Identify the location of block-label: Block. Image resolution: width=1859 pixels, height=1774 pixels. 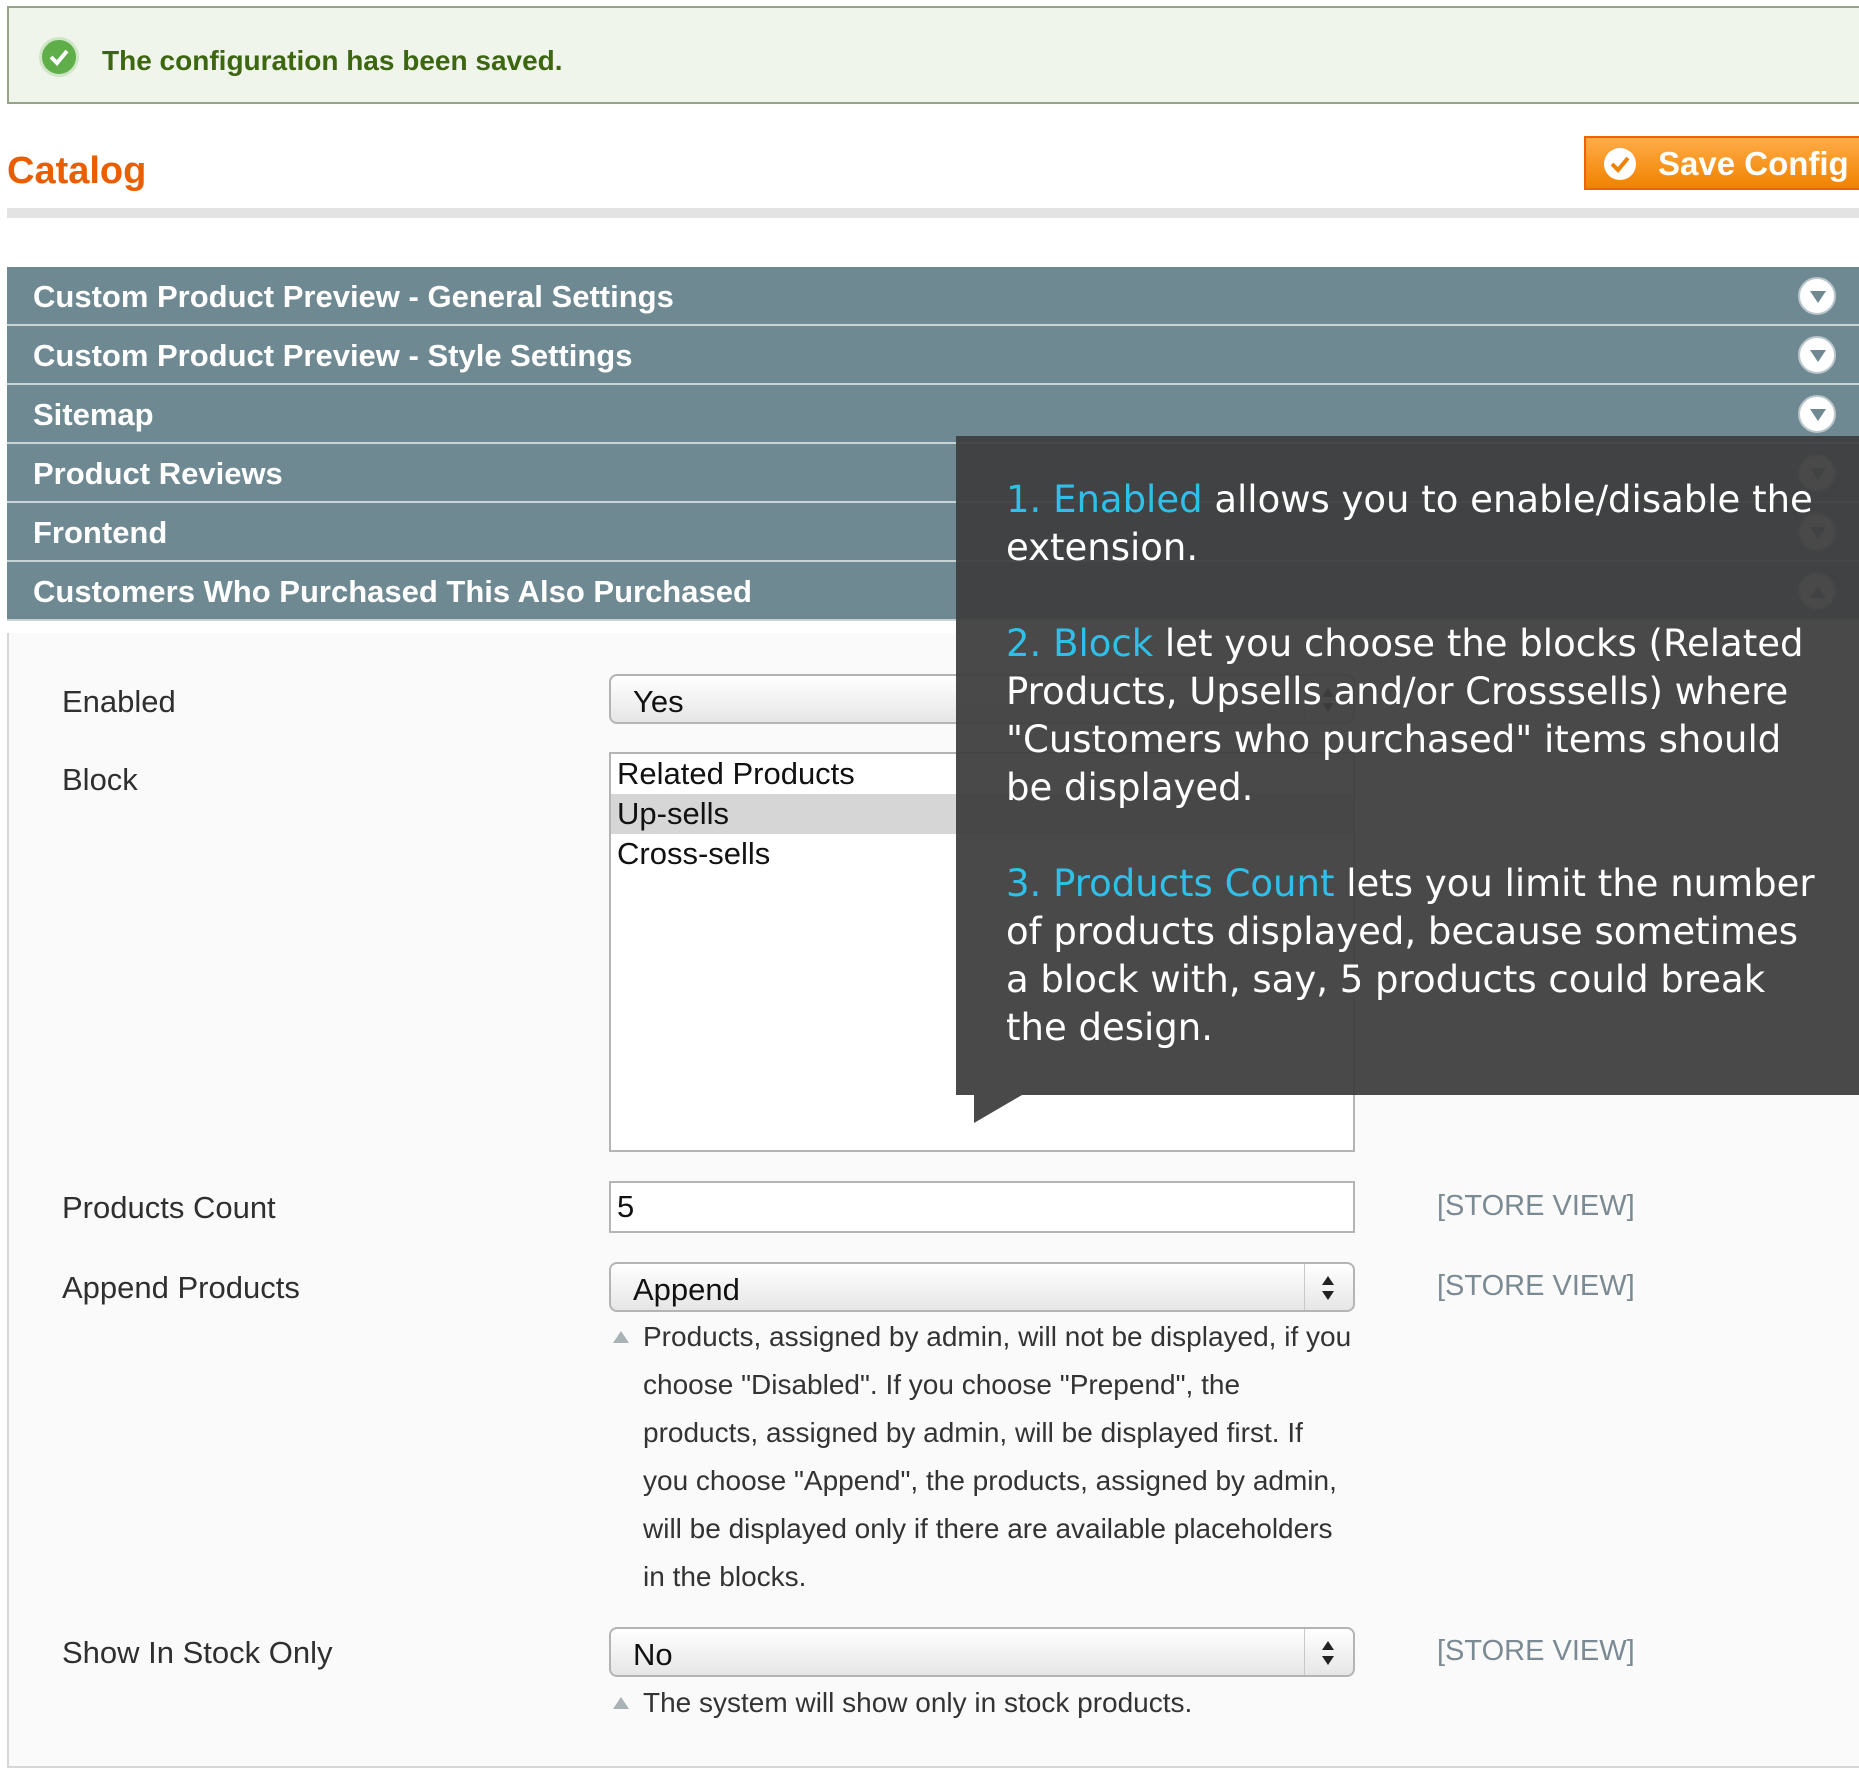
(100, 779).